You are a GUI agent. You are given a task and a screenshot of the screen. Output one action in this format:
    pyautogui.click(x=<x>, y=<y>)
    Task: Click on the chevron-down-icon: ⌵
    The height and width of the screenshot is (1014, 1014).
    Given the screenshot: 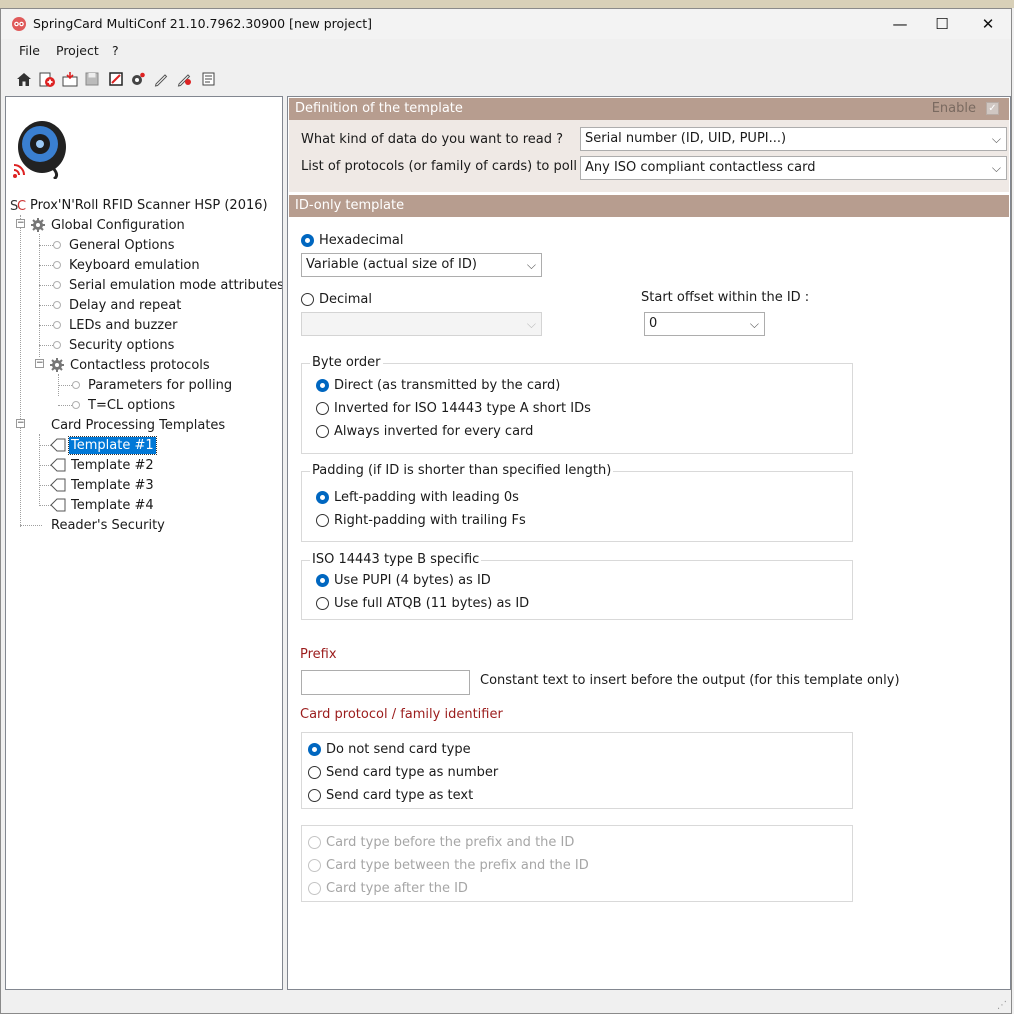 What is the action you would take?
    pyautogui.click(x=996, y=139)
    